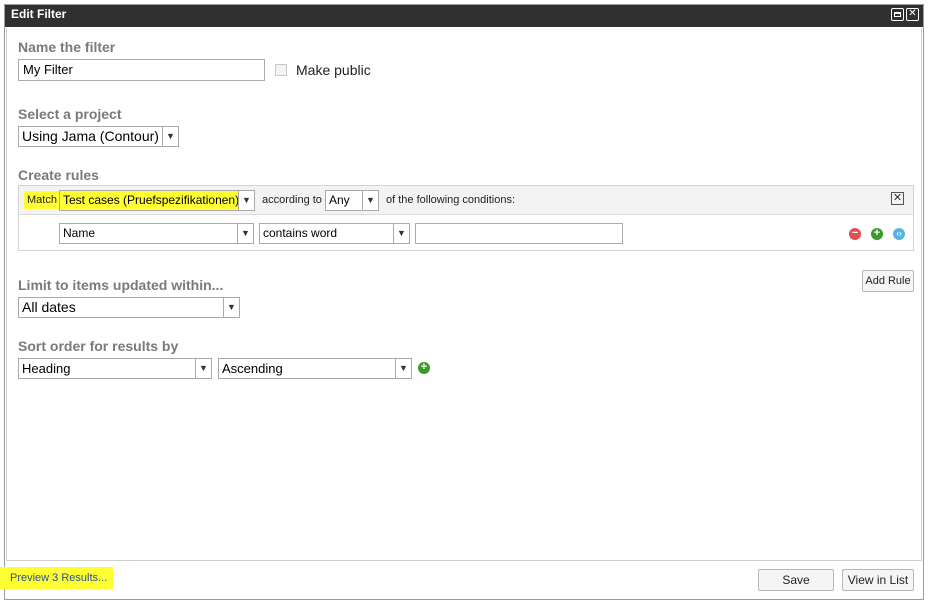  Describe the element at coordinates (451, 200) in the screenshot. I see `conditions-label: of the following conditions:` at that location.